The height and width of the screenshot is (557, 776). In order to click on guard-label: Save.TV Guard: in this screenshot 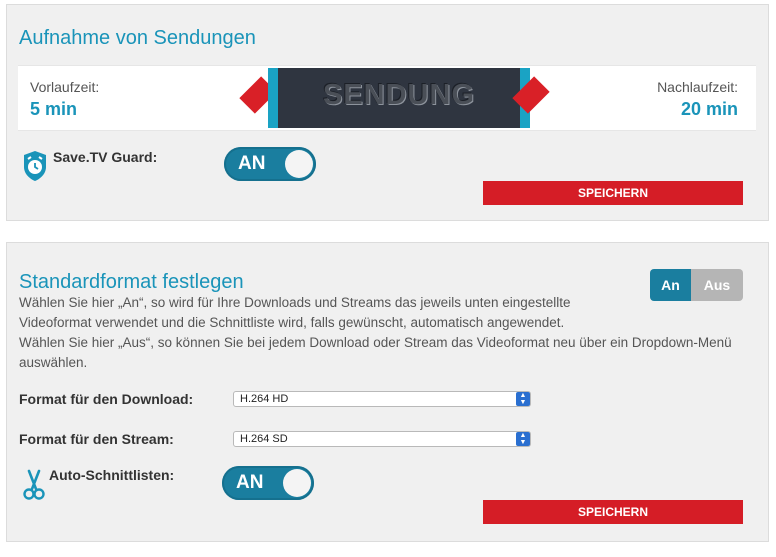, I will do `click(105, 157)`.